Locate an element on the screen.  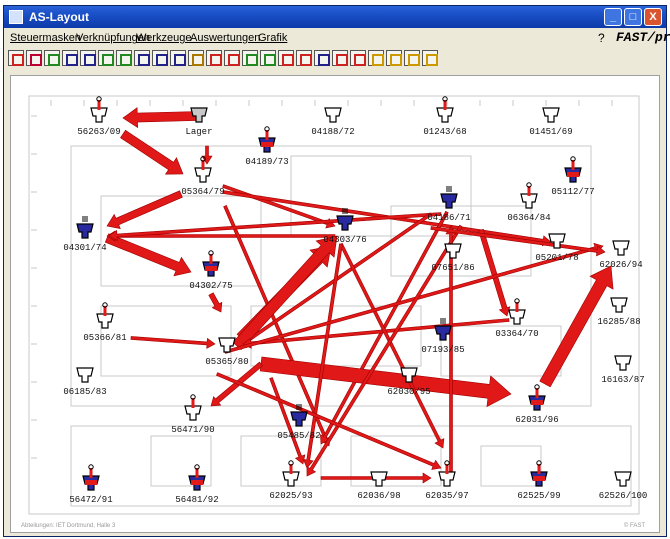
station-62025-93: 62025/93 is located at coordinates (291, 480).